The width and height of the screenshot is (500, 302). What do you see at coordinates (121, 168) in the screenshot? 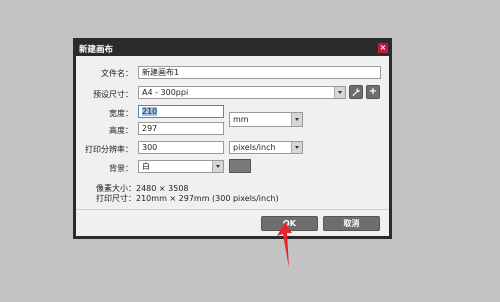
I see `background-label: 背景：` at bounding box center [121, 168].